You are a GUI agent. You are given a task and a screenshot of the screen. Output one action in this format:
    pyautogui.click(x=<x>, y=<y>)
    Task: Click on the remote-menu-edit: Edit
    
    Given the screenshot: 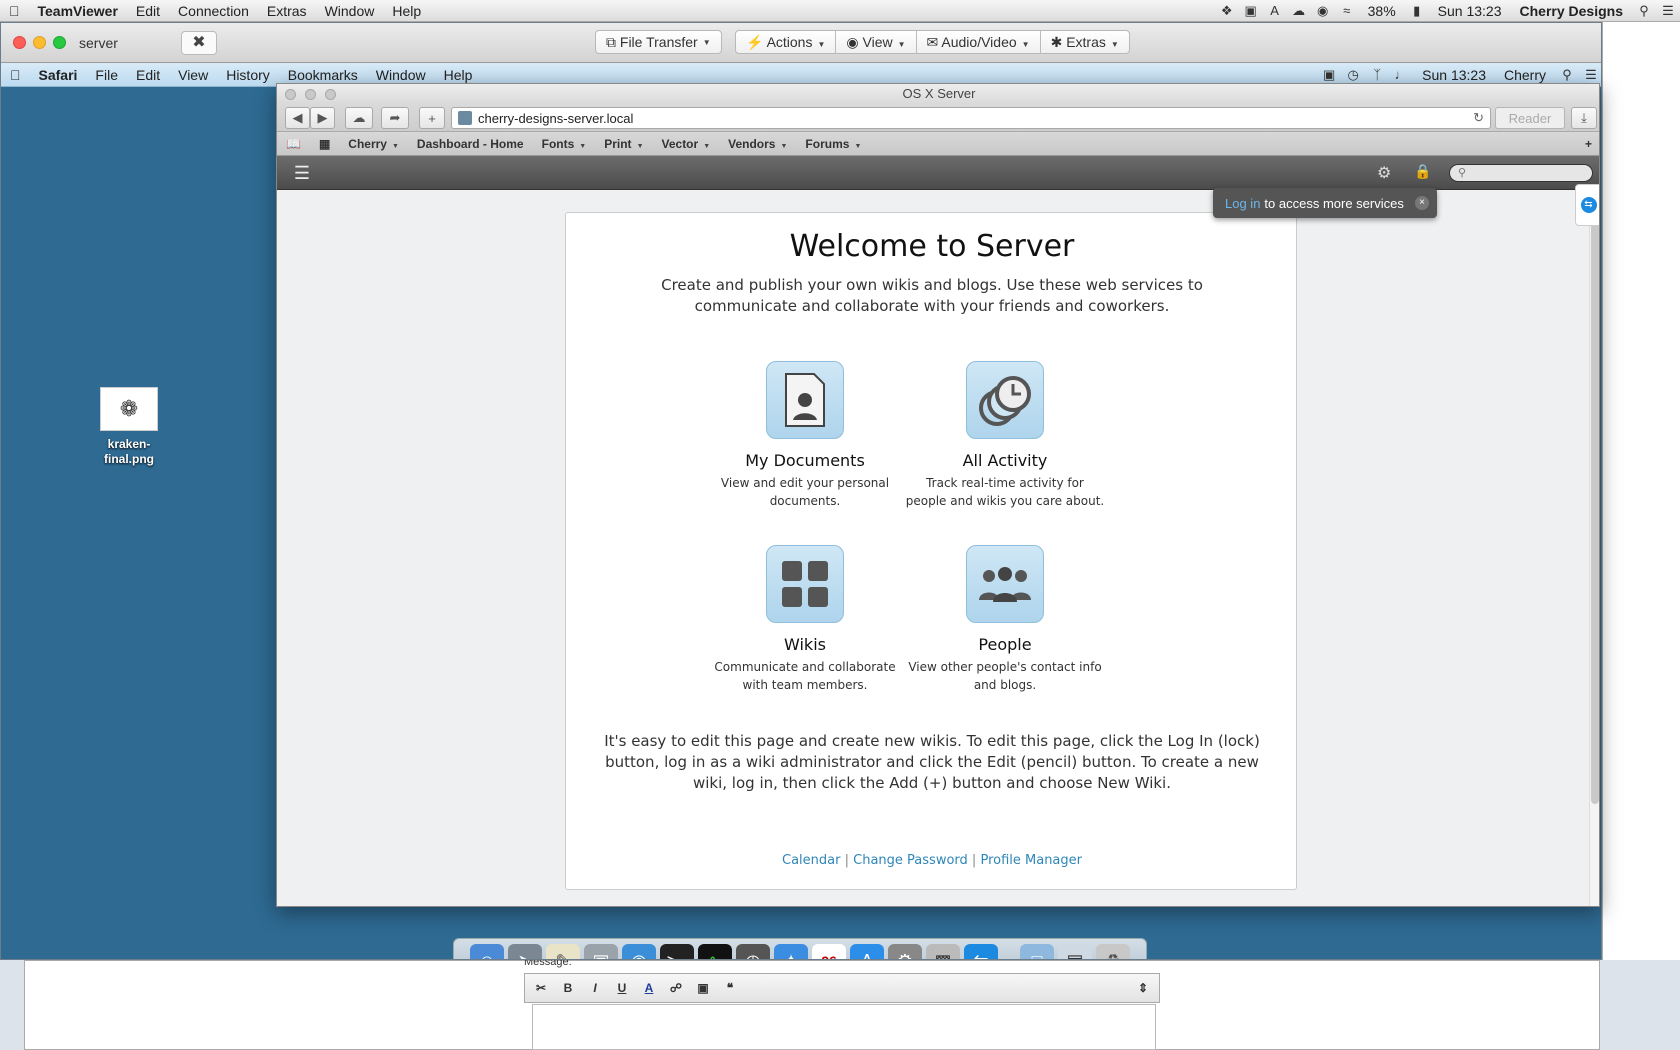 What is the action you would take?
    pyautogui.click(x=148, y=75)
    